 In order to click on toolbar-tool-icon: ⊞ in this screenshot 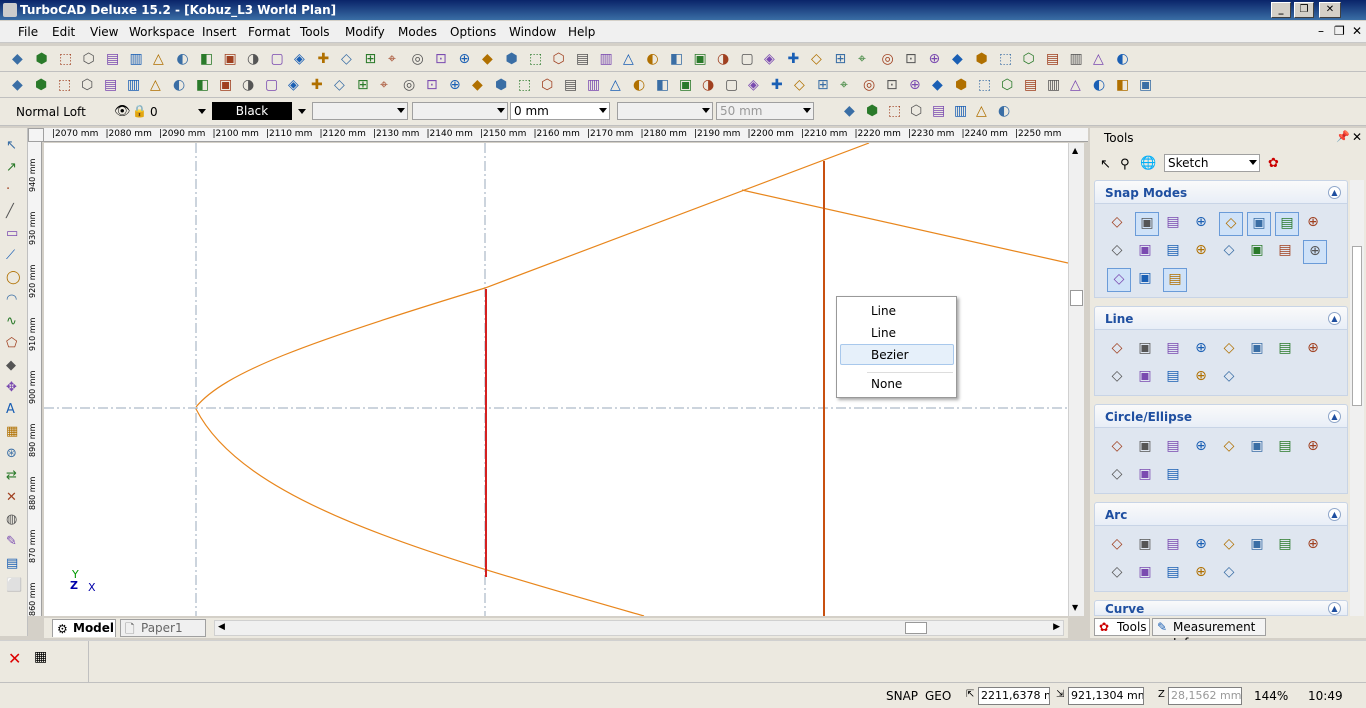, I will do `click(373, 59)`.